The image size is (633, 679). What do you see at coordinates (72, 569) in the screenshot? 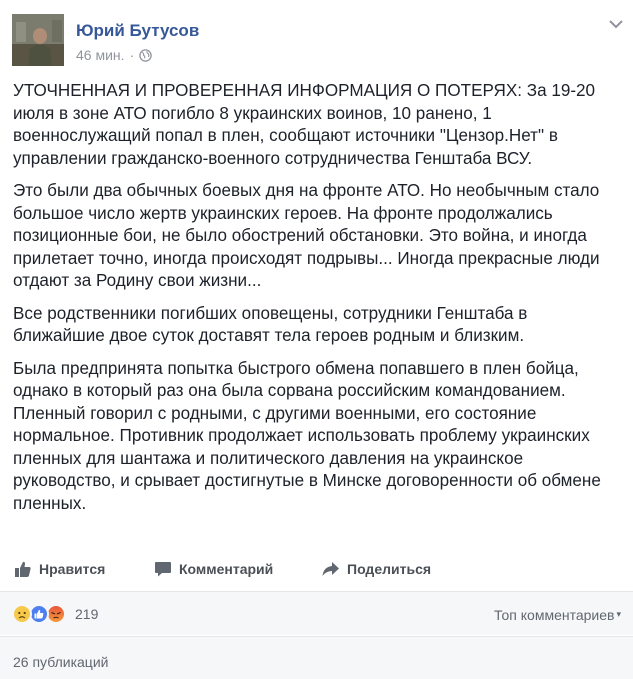
I see `like-label: Нравится` at bounding box center [72, 569].